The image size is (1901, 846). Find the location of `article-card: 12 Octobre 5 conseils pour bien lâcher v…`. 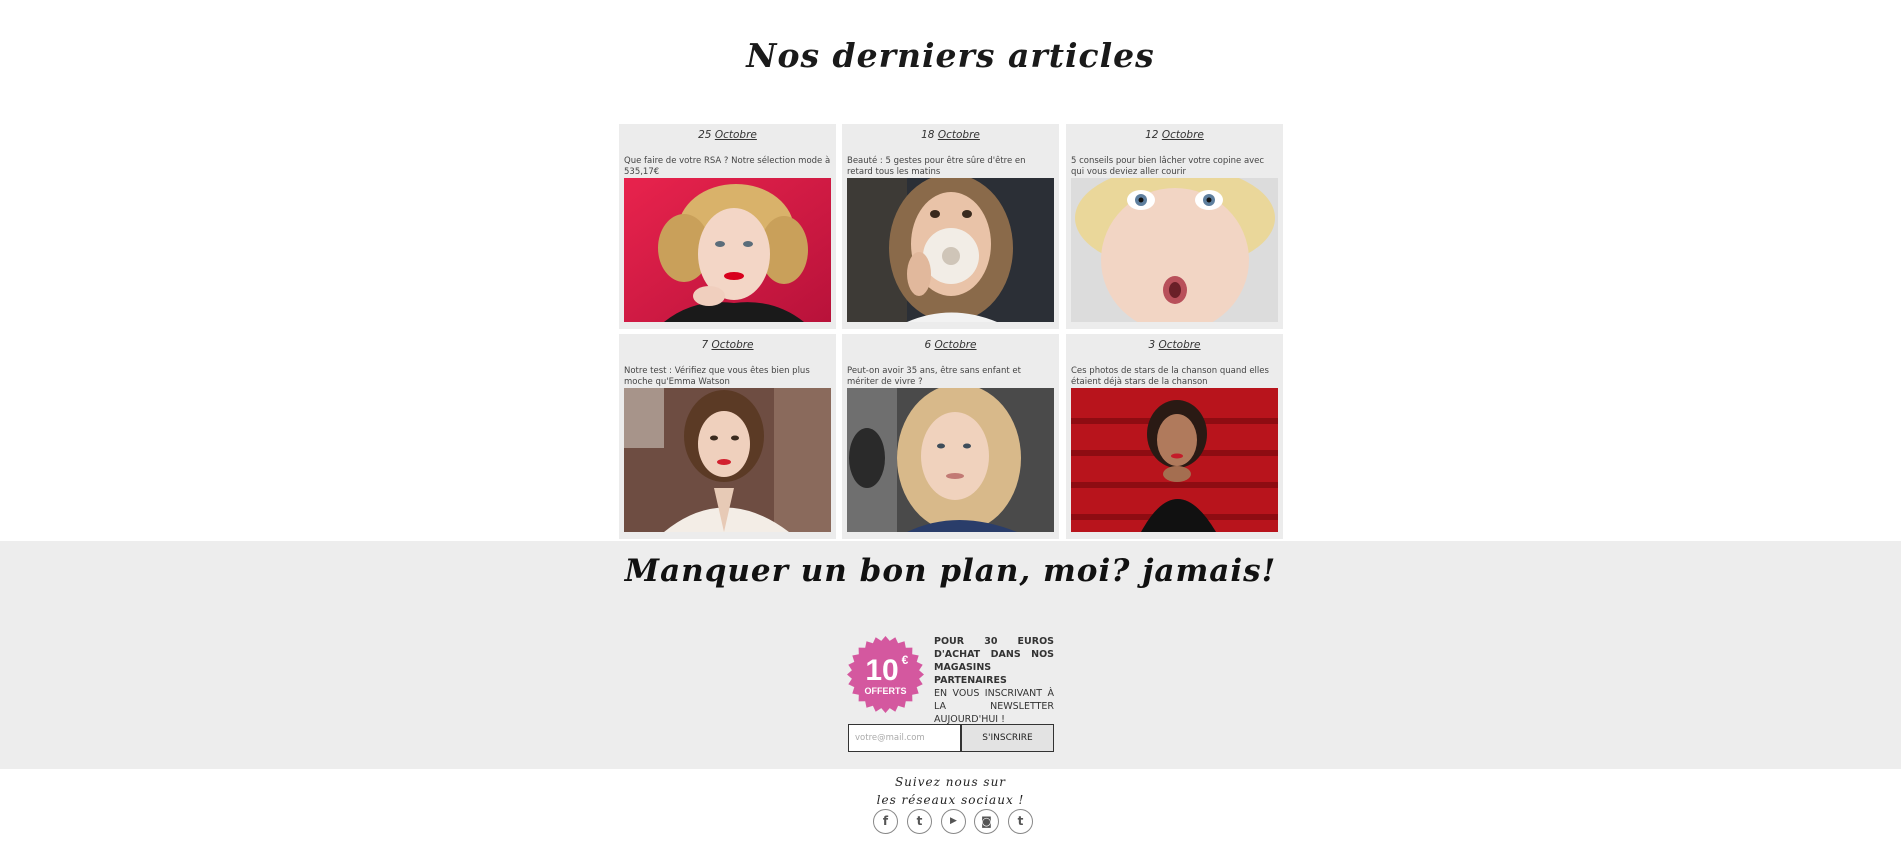

article-card: 12 Octobre 5 conseils pour bien lâcher v… is located at coordinates (1174, 226).